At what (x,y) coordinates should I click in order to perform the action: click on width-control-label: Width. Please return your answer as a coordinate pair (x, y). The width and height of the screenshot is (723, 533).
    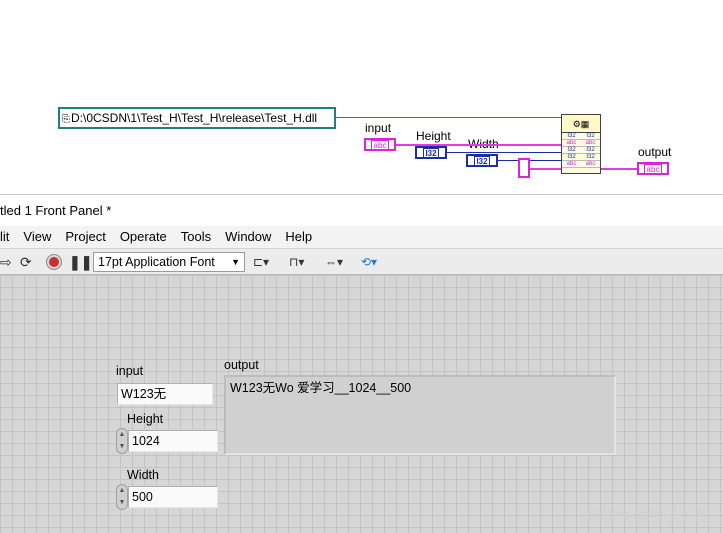
    Looking at the image, I should click on (143, 475).